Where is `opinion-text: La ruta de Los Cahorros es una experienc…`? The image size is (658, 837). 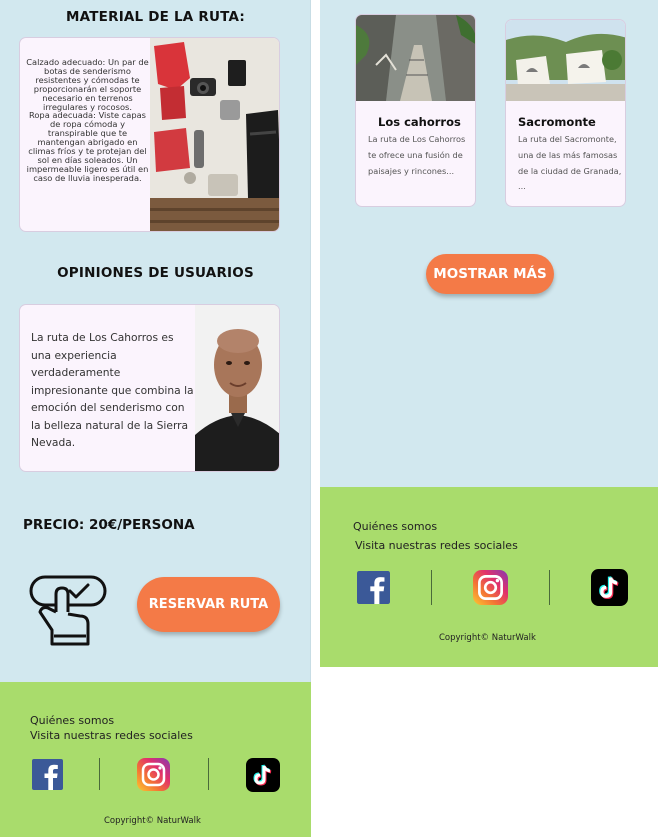 opinion-text: La ruta de Los Cahorros es una experienc… is located at coordinates (112, 390).